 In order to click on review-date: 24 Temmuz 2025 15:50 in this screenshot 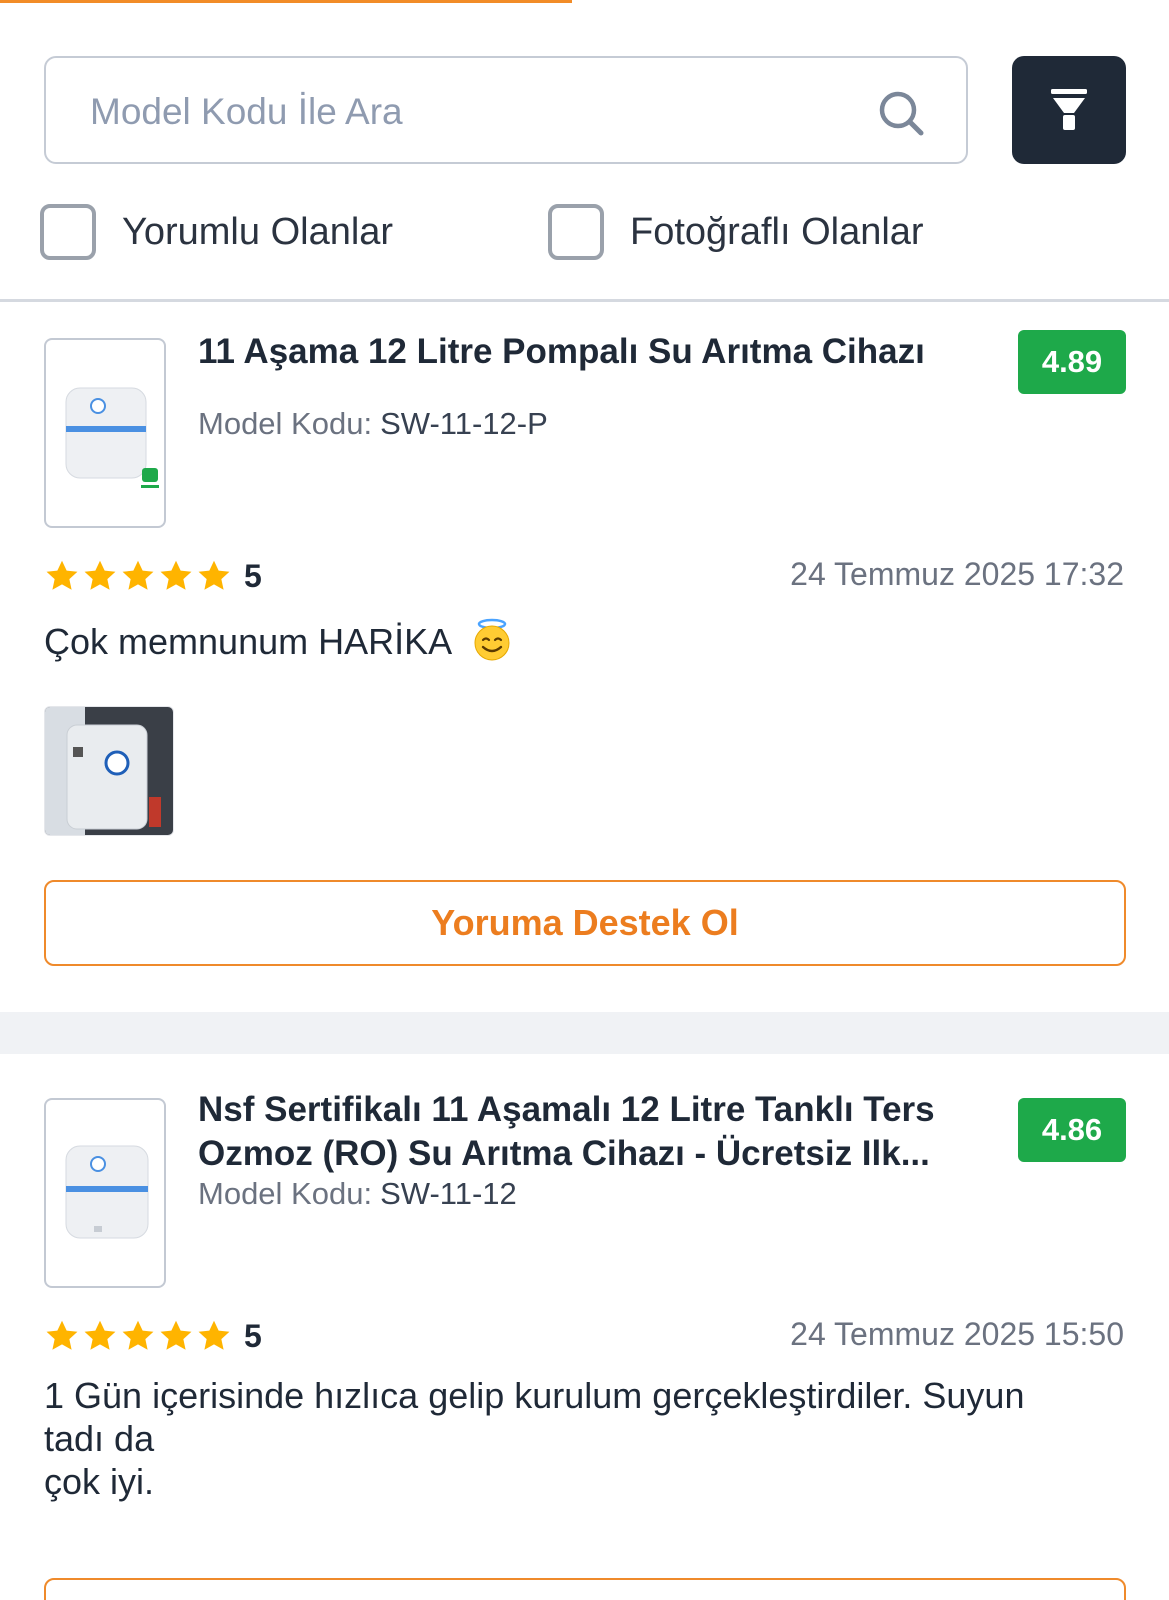, I will do `click(957, 1334)`.